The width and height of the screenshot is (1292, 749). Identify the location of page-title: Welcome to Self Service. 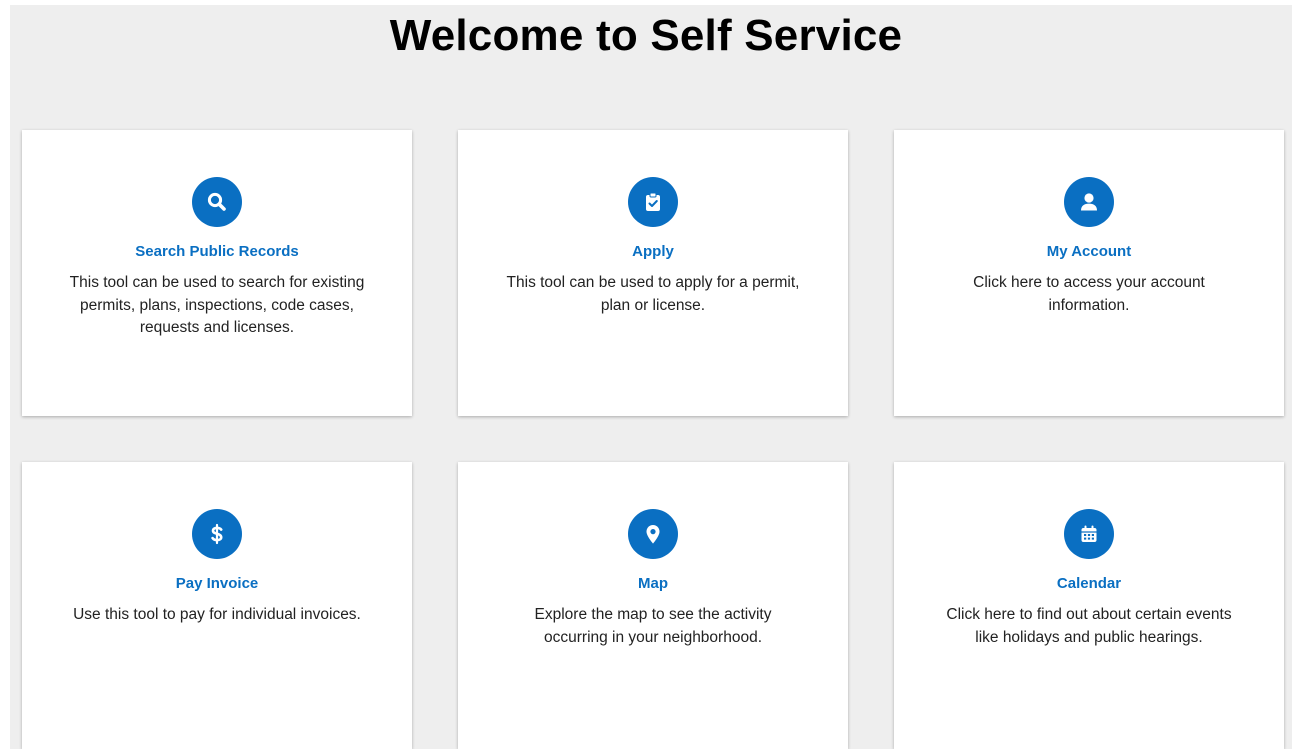
(646, 35).